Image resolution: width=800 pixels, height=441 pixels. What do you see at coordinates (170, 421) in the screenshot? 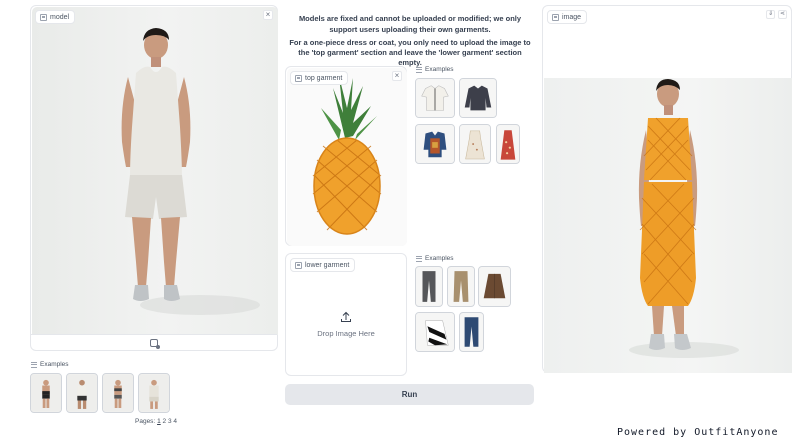
I see `page-link-3: 3` at bounding box center [170, 421].